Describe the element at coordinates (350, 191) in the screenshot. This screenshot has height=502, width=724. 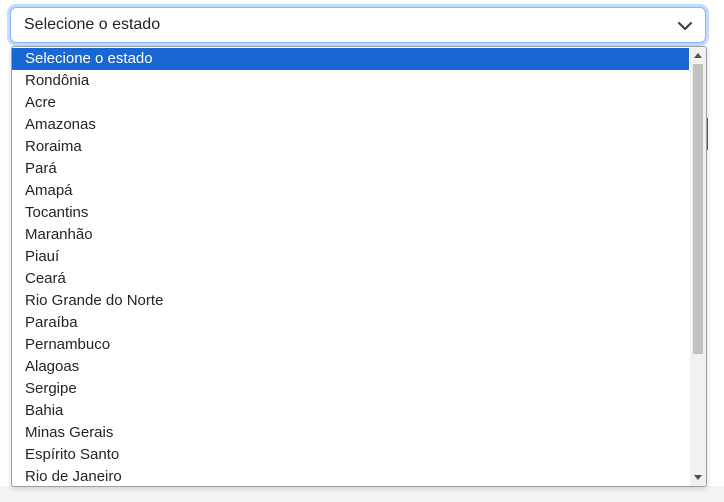
I see `dropdown-option: Amapá` at that location.